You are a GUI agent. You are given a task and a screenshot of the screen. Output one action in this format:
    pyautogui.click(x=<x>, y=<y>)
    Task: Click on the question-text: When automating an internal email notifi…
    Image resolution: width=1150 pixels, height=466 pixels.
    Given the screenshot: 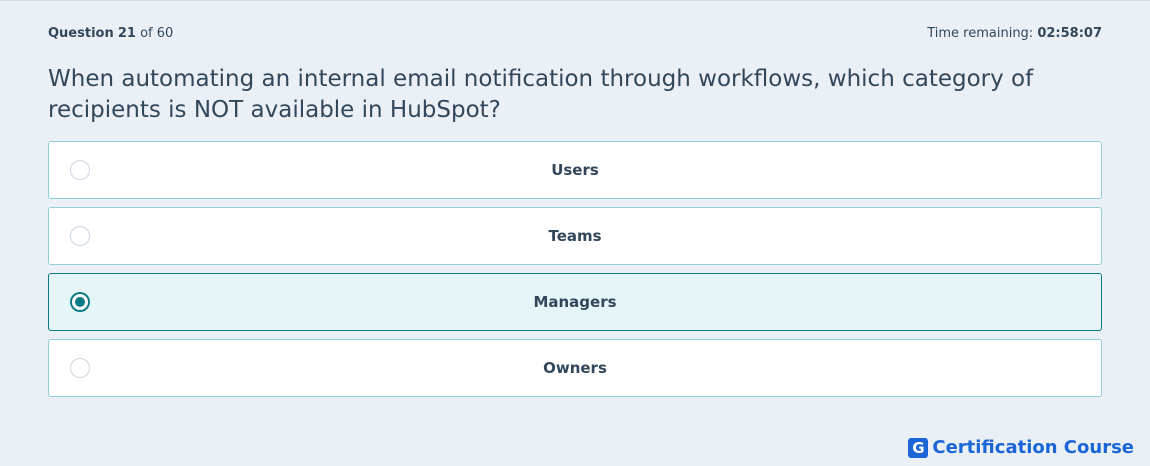 What is the action you would take?
    pyautogui.click(x=541, y=94)
    